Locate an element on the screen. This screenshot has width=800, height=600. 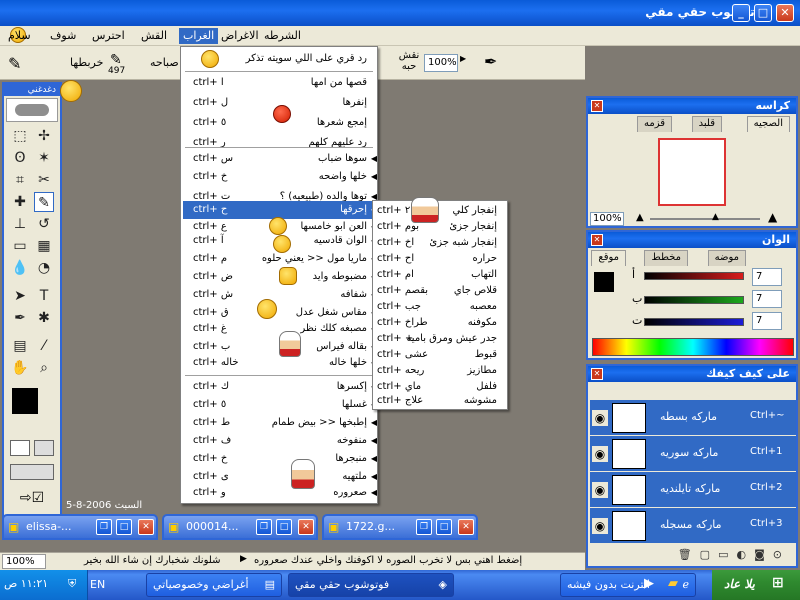
dodge-tool-icon: ◔ is located at coordinates (44, 268).